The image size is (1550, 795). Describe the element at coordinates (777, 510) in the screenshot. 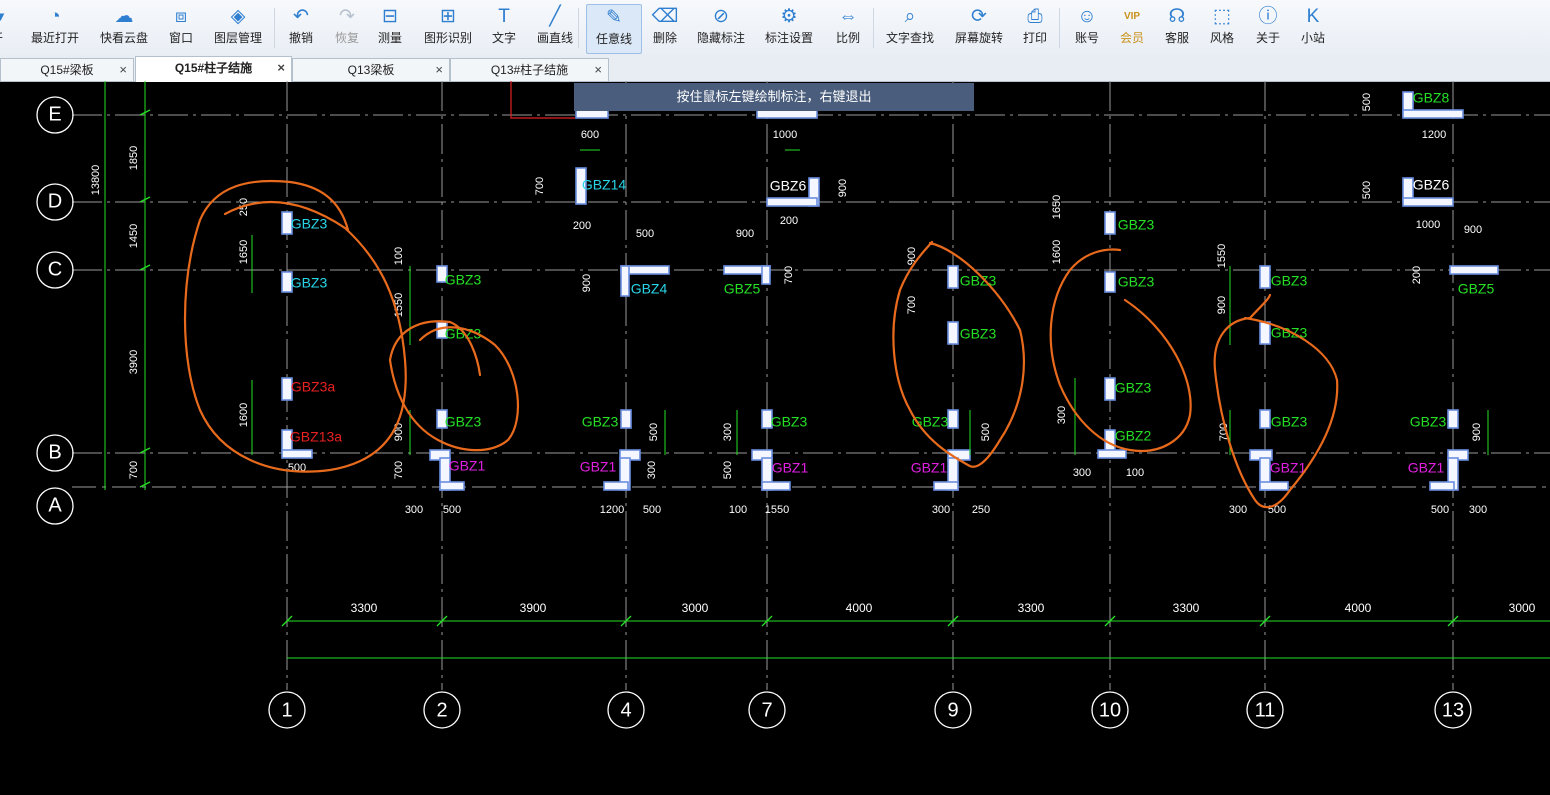

I see `dimension-text: 1550` at that location.